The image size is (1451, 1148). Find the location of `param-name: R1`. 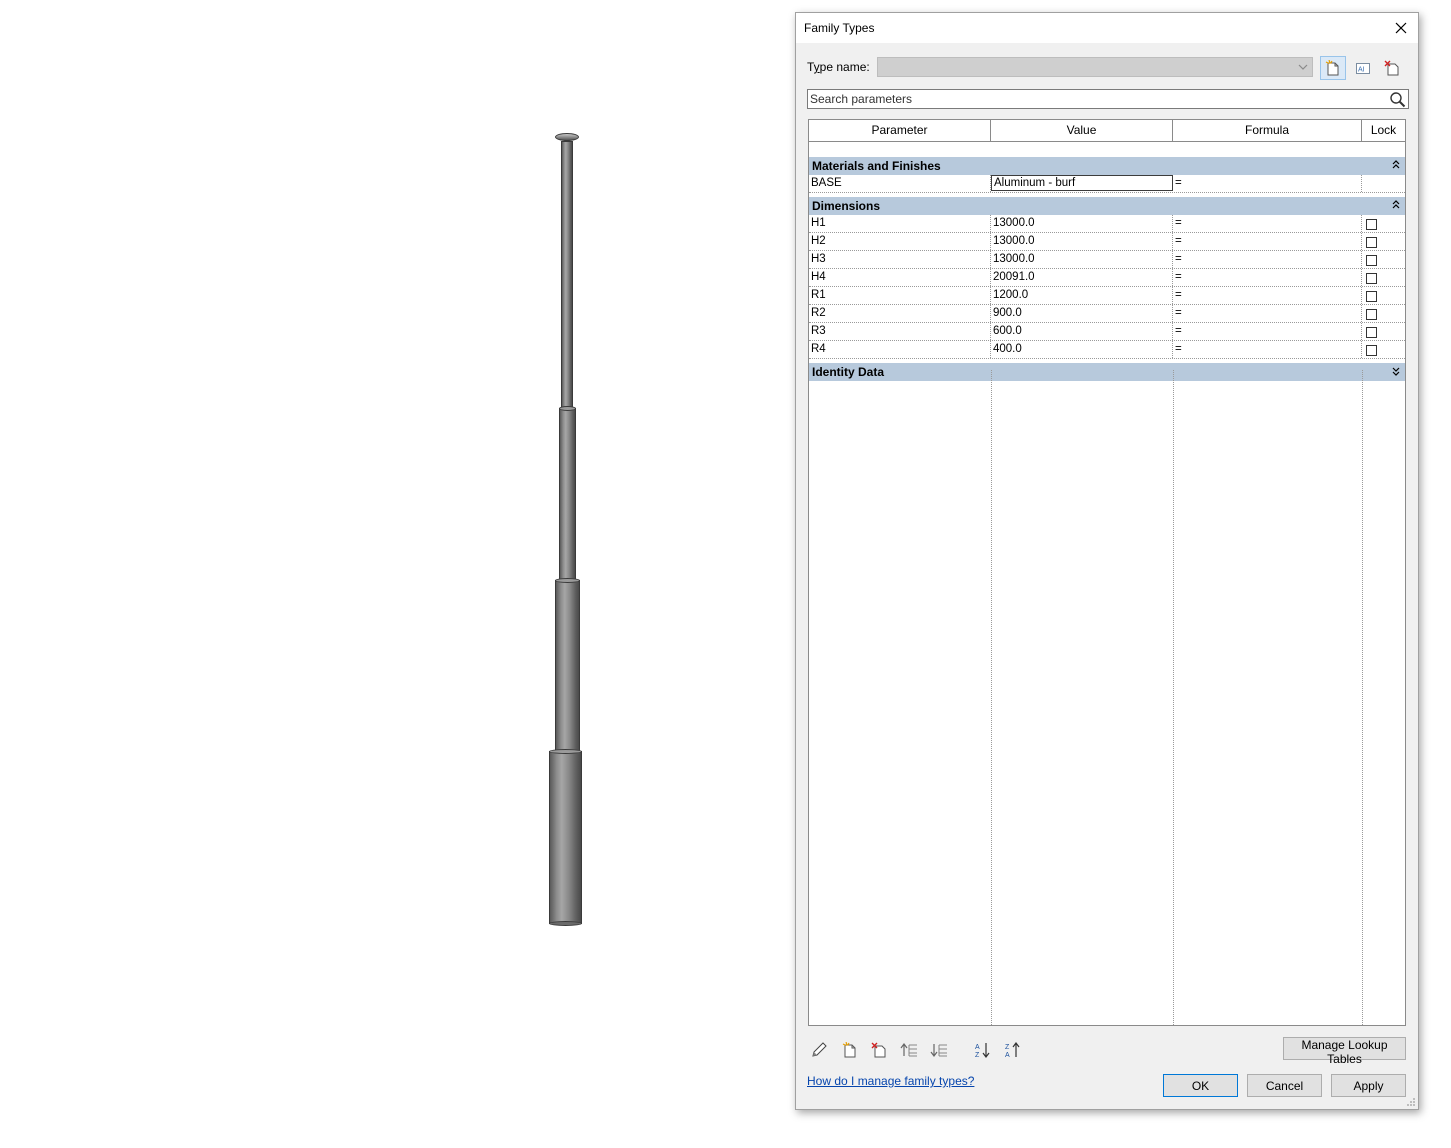

param-name: R1 is located at coordinates (900, 295).